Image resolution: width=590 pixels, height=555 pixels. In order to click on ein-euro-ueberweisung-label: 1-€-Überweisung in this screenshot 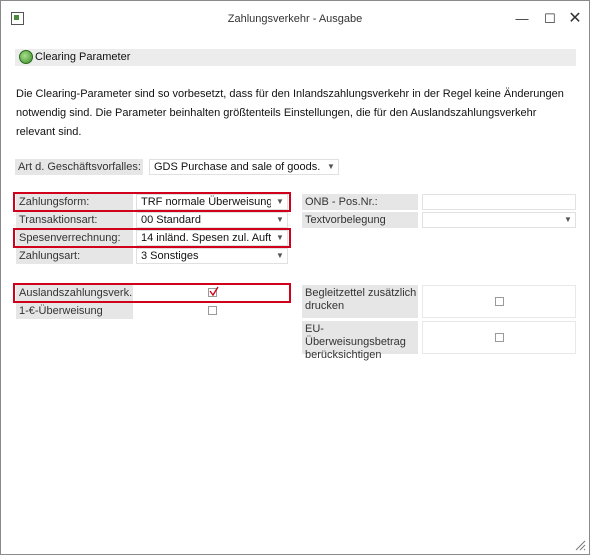, I will do `click(74, 311)`.